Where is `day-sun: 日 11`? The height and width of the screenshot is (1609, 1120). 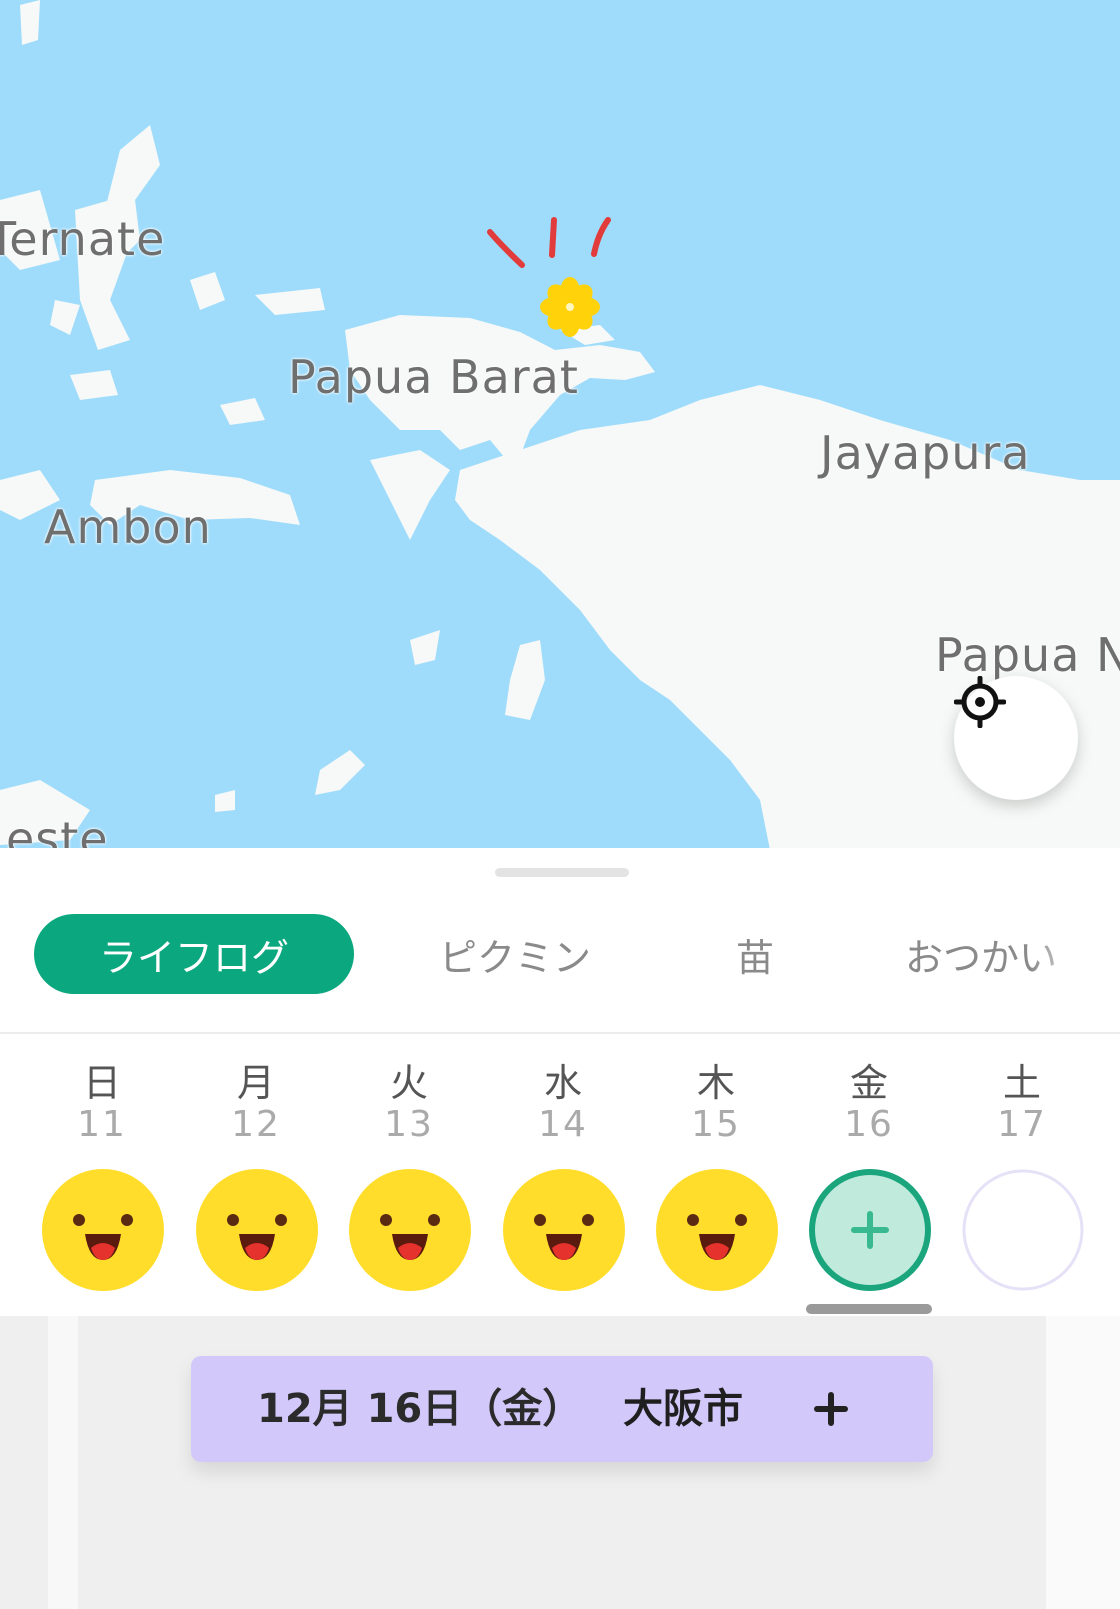 day-sun: 日 11 is located at coordinates (102, 1176).